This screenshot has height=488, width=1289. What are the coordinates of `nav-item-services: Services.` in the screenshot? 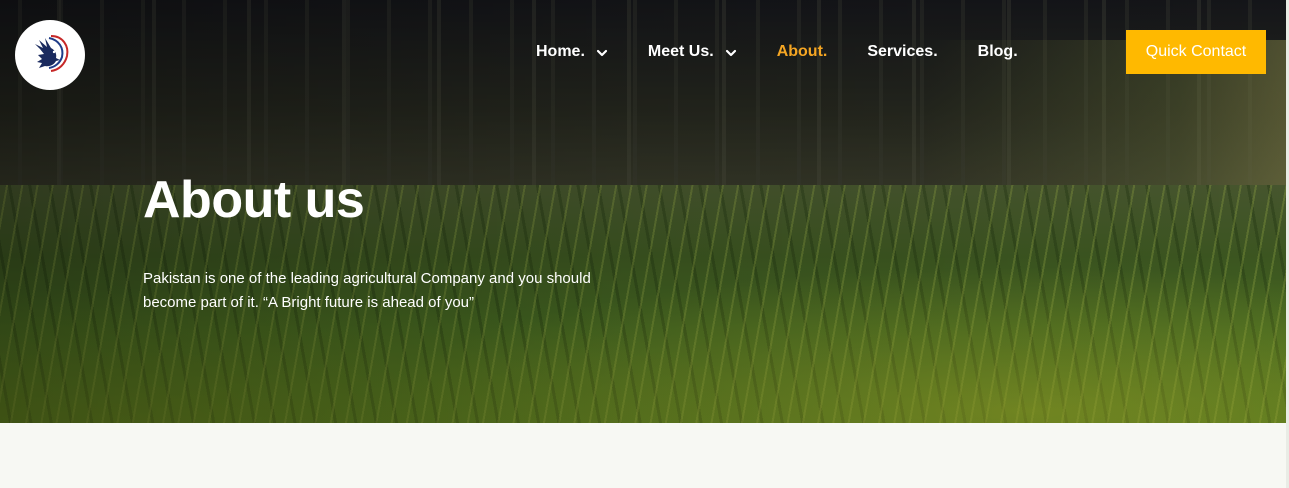 It's located at (902, 52).